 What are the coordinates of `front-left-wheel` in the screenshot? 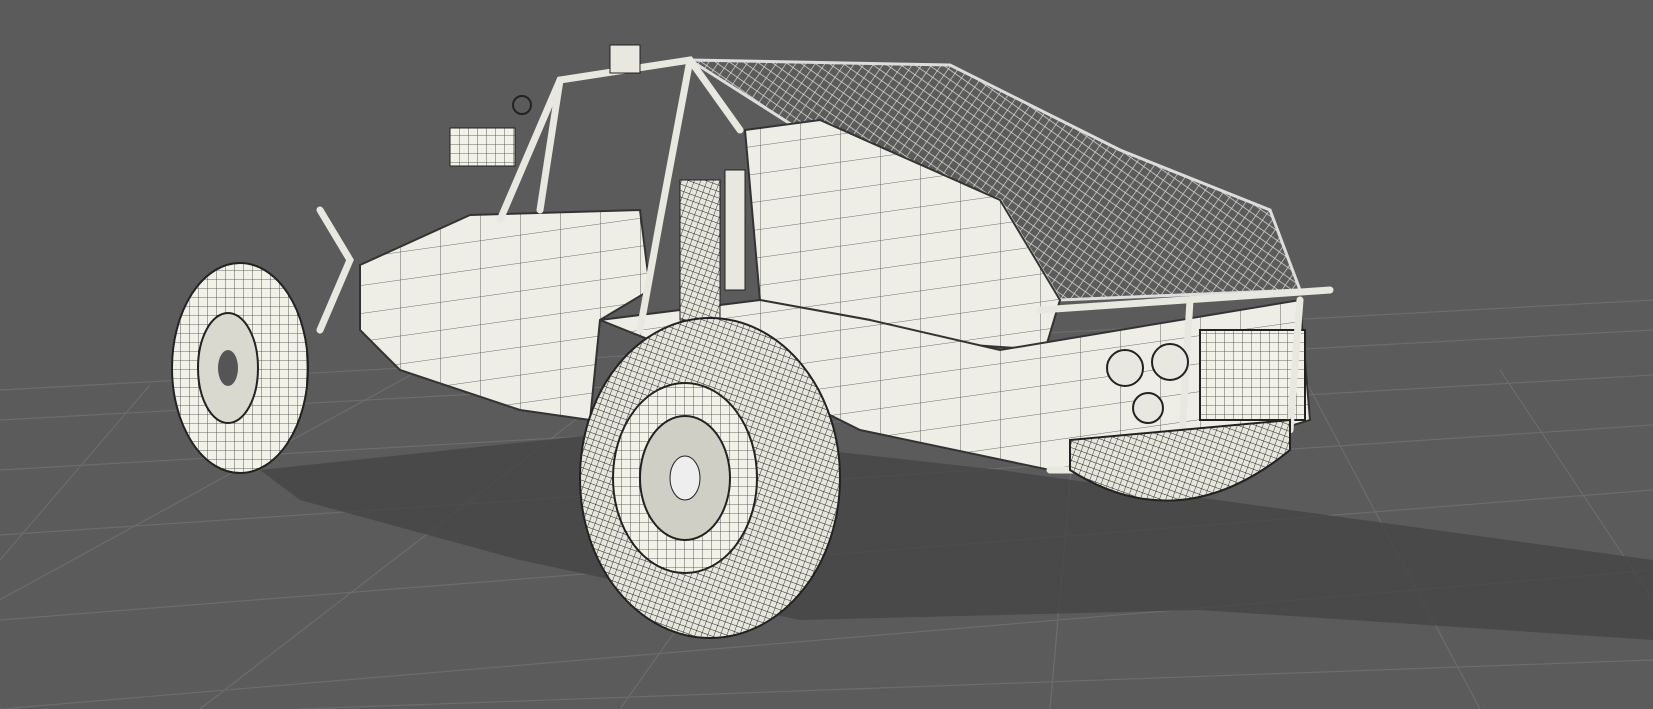 It's located at (240, 368).